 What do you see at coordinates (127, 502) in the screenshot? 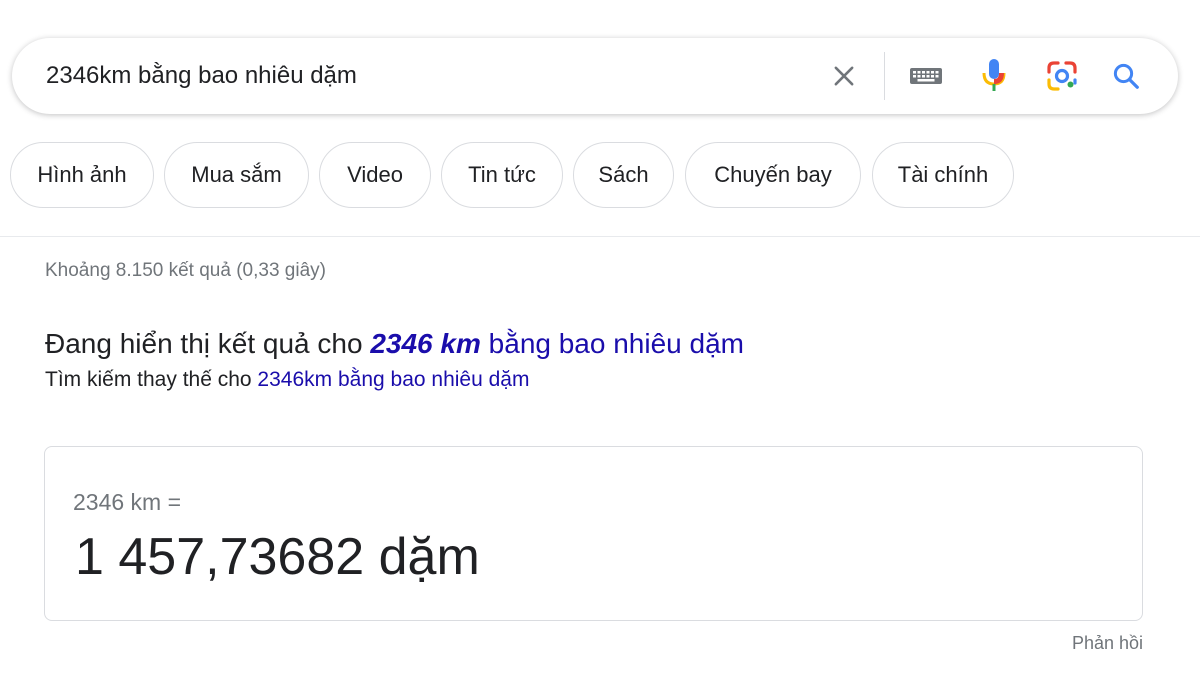
I see `converter-input-value: 2346 km =` at bounding box center [127, 502].